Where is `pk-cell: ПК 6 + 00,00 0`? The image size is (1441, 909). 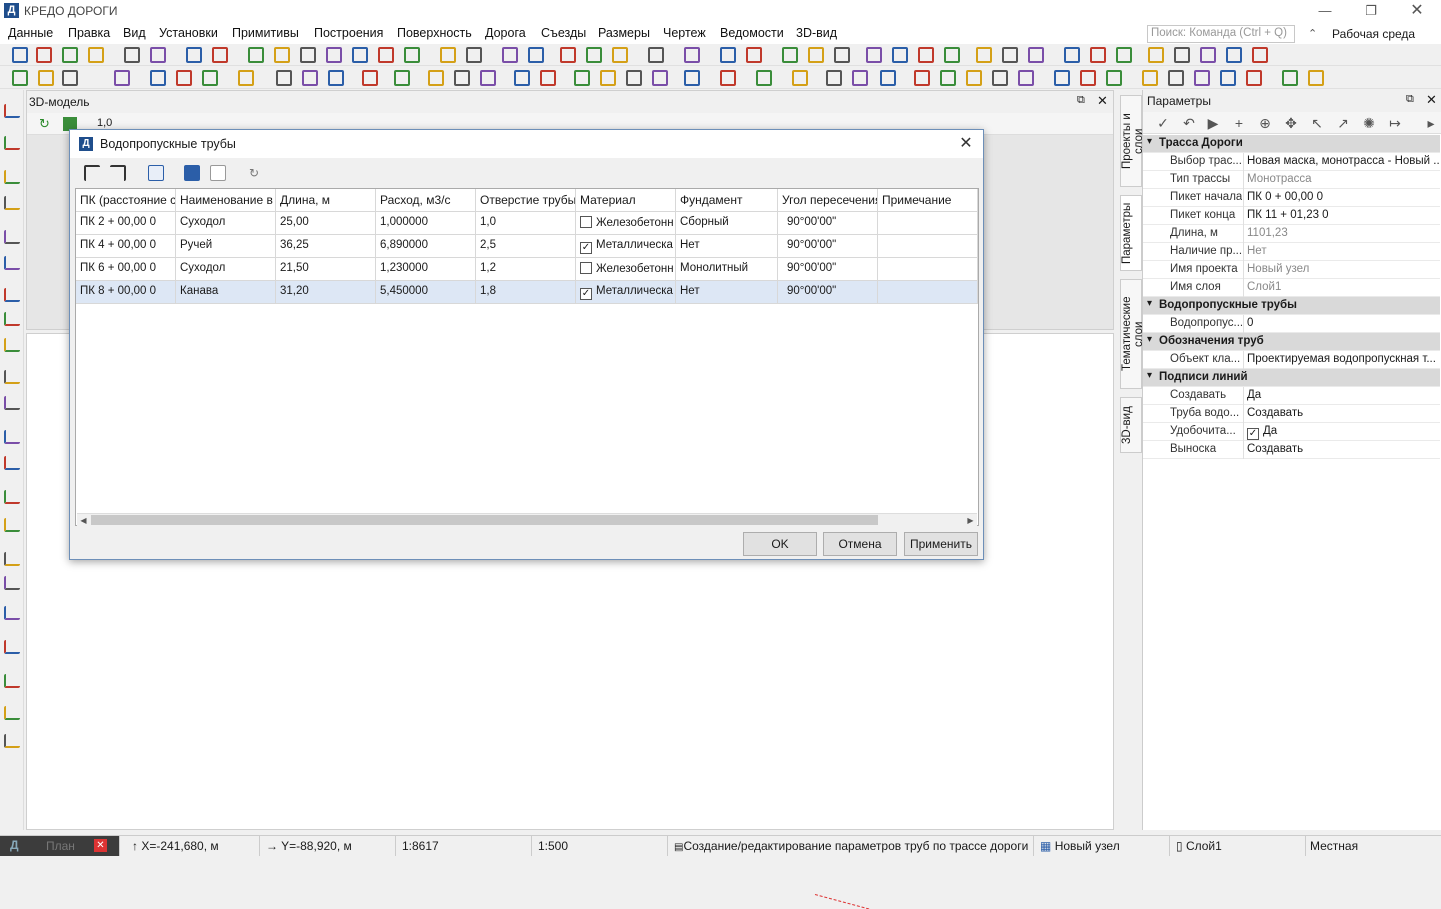 pk-cell: ПК 6 + 00,00 0 is located at coordinates (126, 269).